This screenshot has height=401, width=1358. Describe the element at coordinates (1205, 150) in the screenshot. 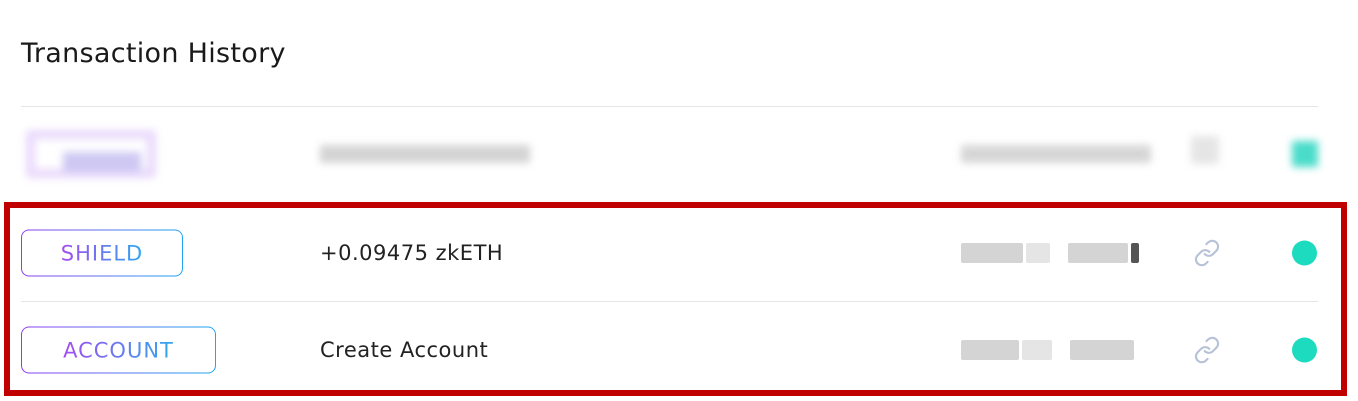

I see `link-icon` at that location.